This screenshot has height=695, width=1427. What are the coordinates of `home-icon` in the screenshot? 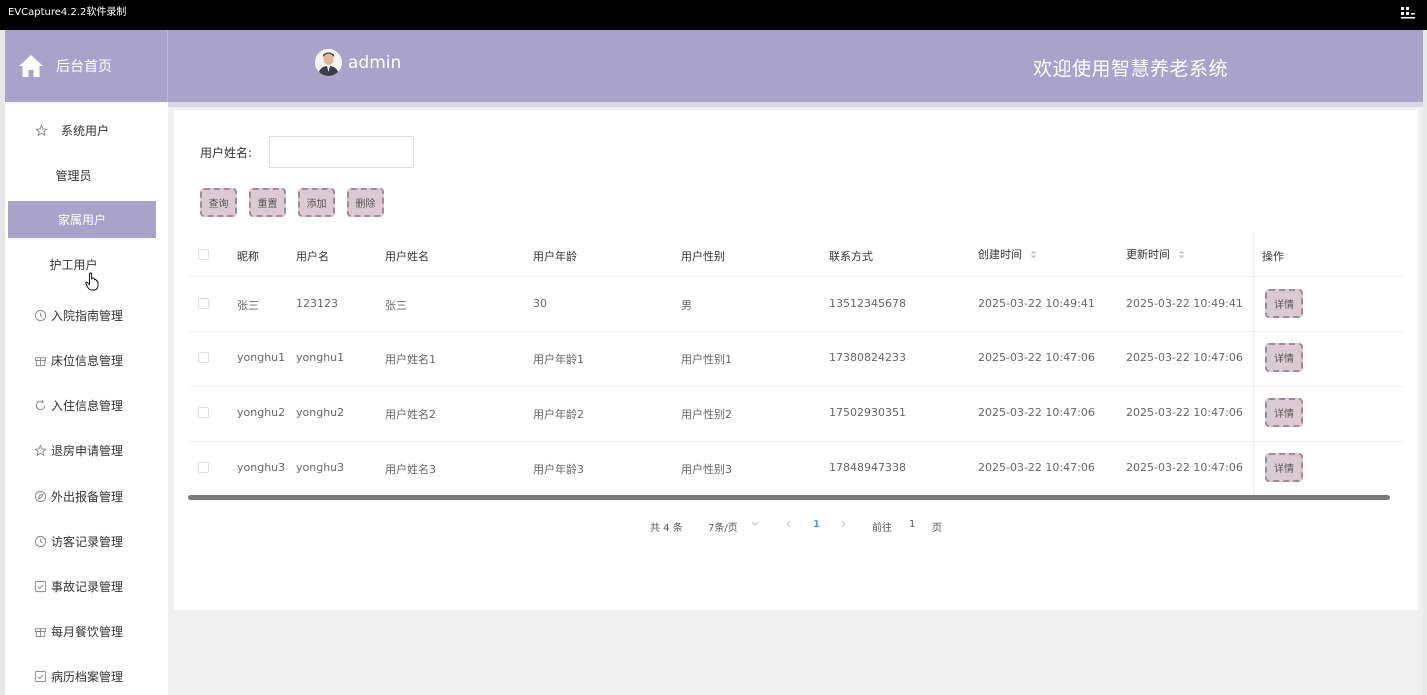 It's located at (31, 66).